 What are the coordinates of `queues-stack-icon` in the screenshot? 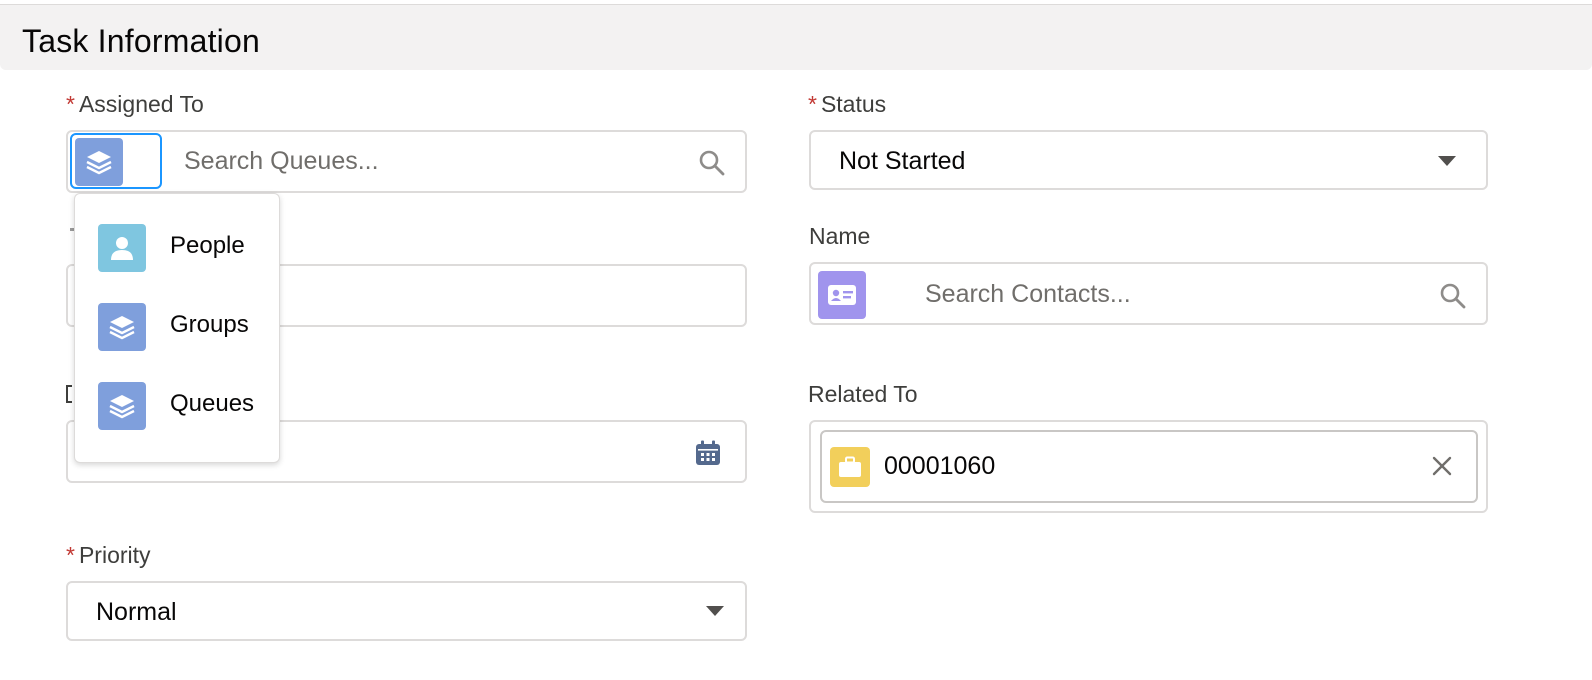 It's located at (122, 406).